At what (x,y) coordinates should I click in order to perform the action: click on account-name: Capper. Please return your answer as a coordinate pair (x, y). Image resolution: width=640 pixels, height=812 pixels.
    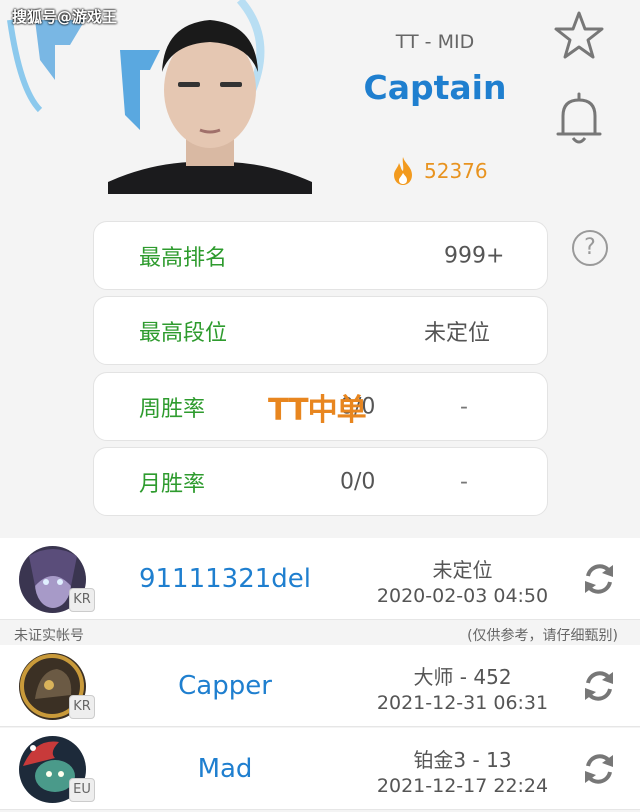
    Looking at the image, I should click on (225, 686).